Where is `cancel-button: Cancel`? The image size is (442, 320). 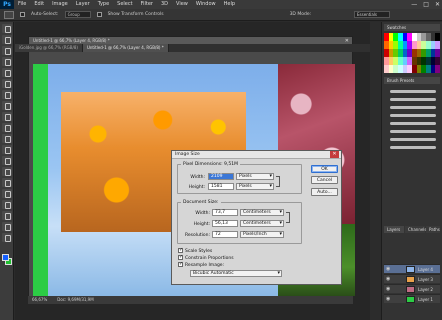
cancel-button: Cancel is located at coordinates (324, 180).